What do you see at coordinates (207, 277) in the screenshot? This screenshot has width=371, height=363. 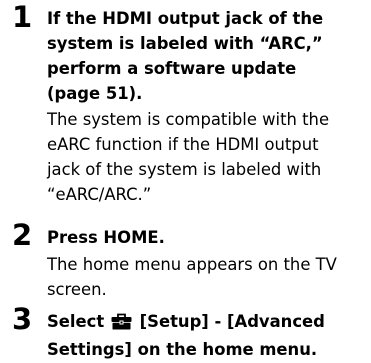 I see `step-body: The home menu appears on the TV screen.` at bounding box center [207, 277].